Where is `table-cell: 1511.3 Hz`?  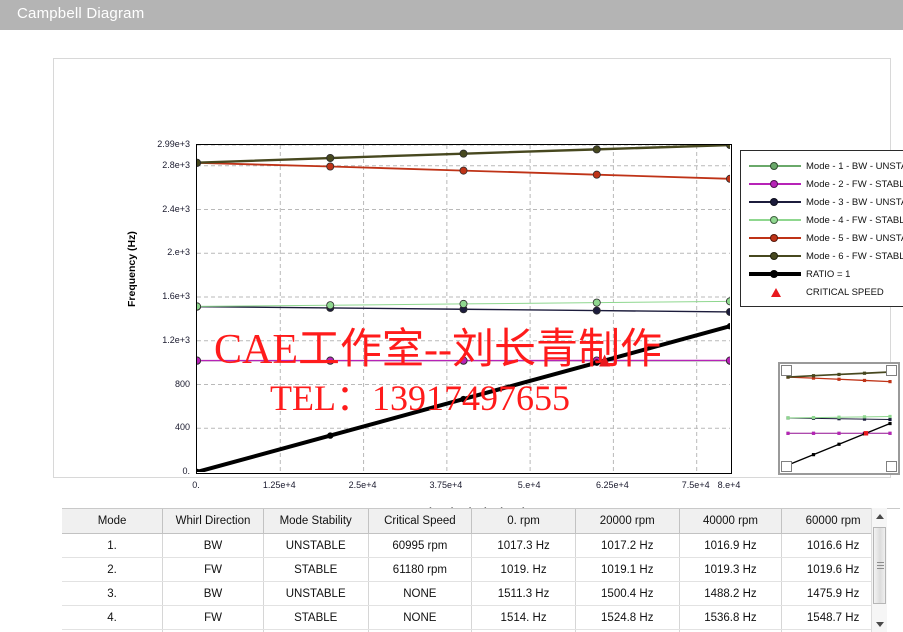
table-cell: 1511.3 Hz is located at coordinates (523, 593).